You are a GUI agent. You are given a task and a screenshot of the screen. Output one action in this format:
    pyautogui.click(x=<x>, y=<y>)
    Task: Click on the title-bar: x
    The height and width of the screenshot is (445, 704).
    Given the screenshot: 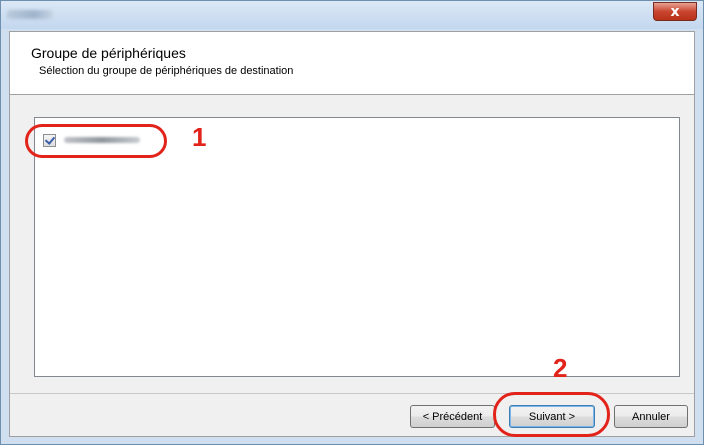 What is the action you would take?
    pyautogui.click(x=352, y=15)
    